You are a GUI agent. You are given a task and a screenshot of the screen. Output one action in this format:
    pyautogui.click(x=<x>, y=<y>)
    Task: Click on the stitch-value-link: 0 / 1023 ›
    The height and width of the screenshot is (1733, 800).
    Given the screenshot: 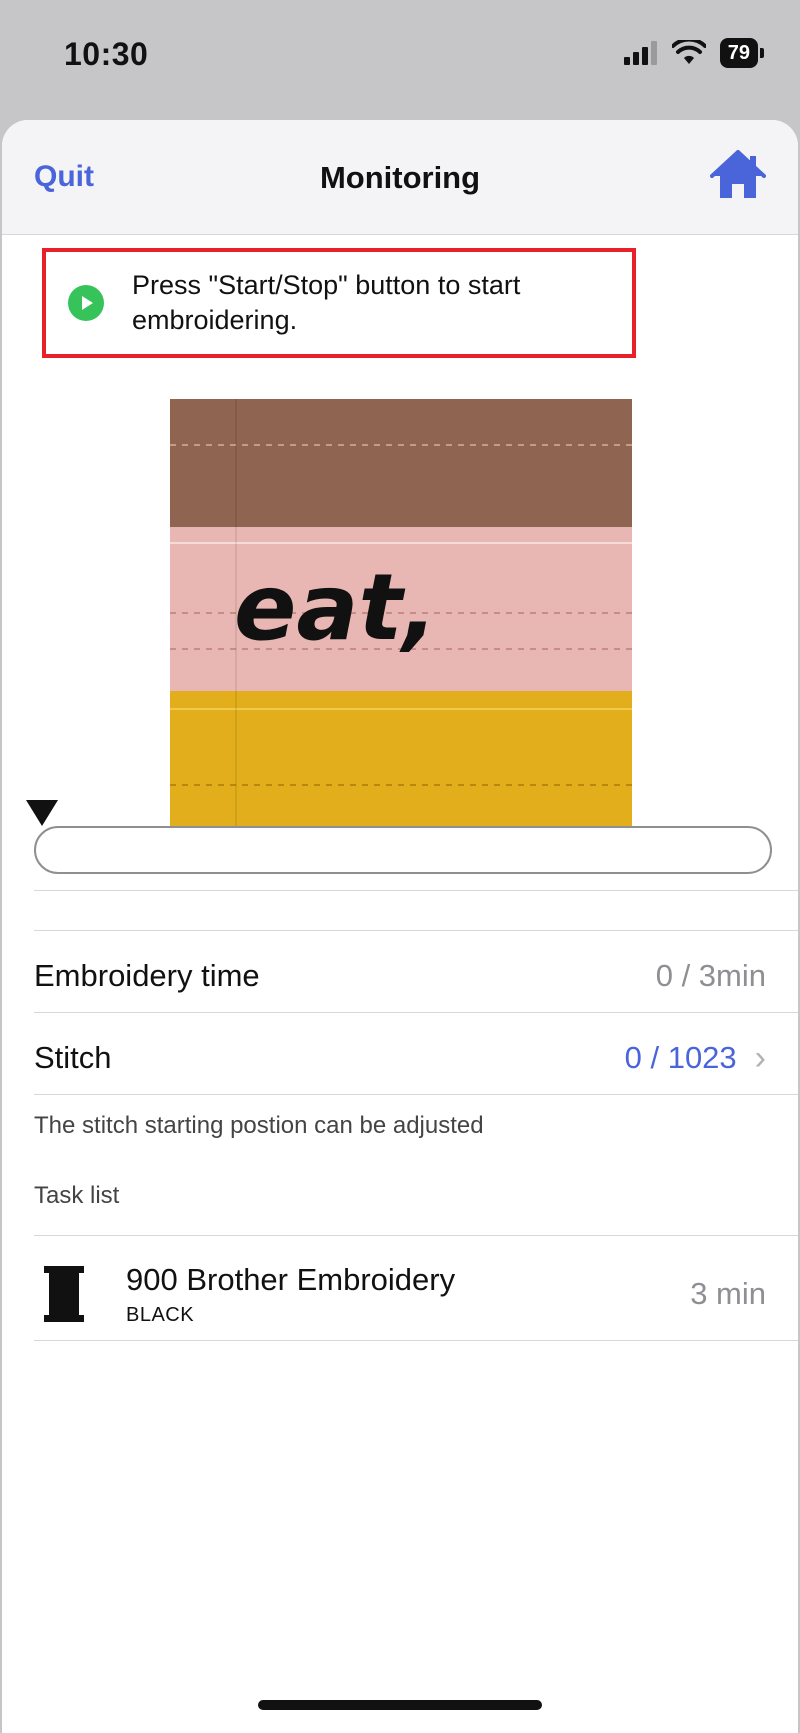 What is the action you would take?
    pyautogui.click(x=695, y=1058)
    